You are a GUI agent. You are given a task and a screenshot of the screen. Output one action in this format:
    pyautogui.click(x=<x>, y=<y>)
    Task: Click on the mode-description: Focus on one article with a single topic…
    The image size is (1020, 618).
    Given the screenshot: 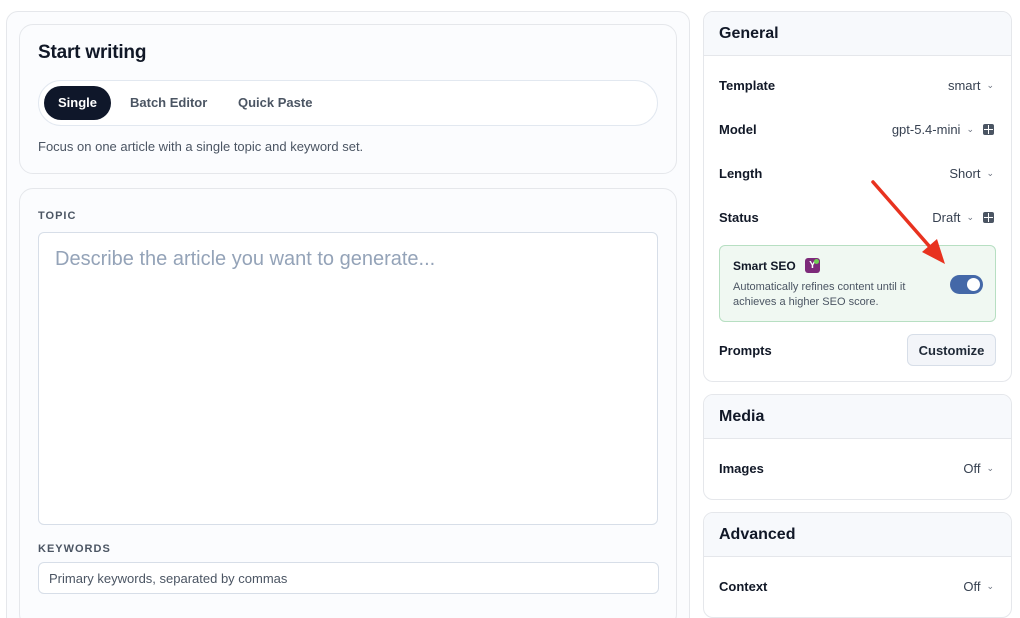 What is the action you would take?
    pyautogui.click(x=201, y=146)
    